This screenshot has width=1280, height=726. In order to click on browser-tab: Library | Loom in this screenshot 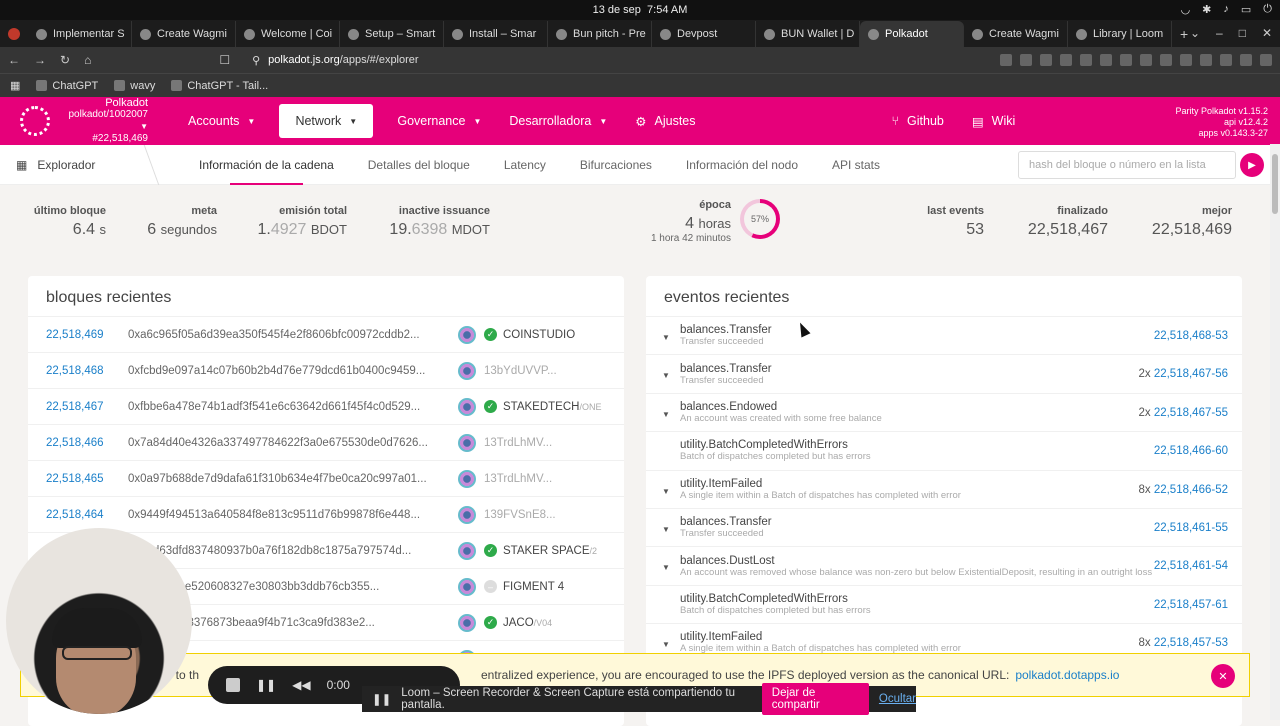, I will do `click(1120, 34)`.